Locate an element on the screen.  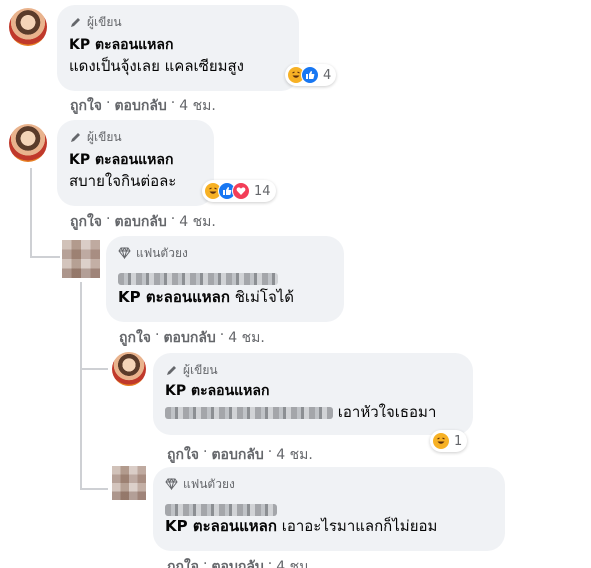
reaction-summary: 4 is located at coordinates (311, 75).